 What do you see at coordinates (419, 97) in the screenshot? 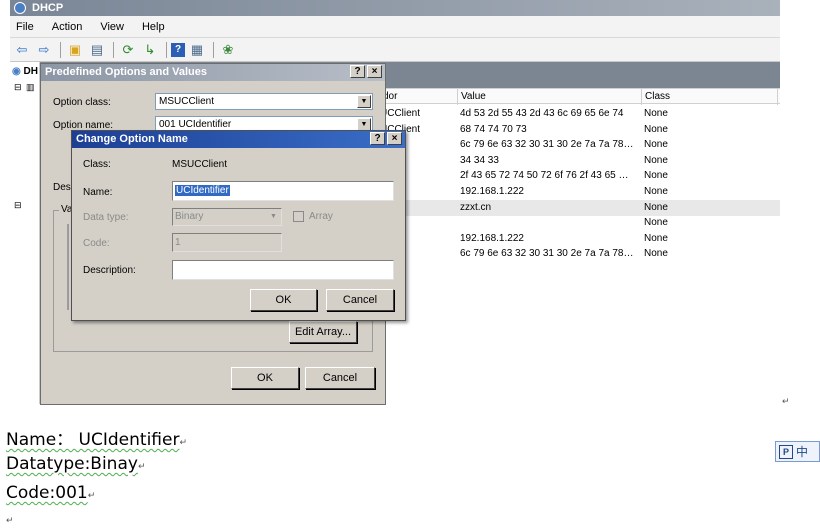
I see `column-vendor: dor` at bounding box center [419, 97].